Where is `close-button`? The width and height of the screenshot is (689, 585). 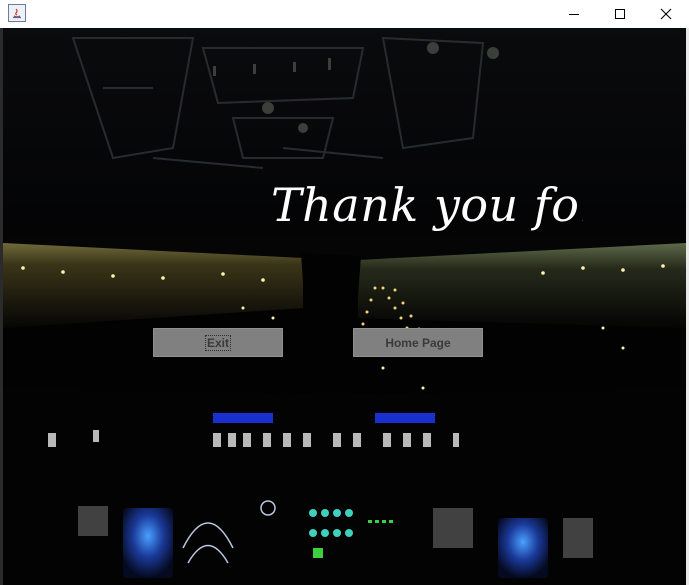
close-button is located at coordinates (666, 14).